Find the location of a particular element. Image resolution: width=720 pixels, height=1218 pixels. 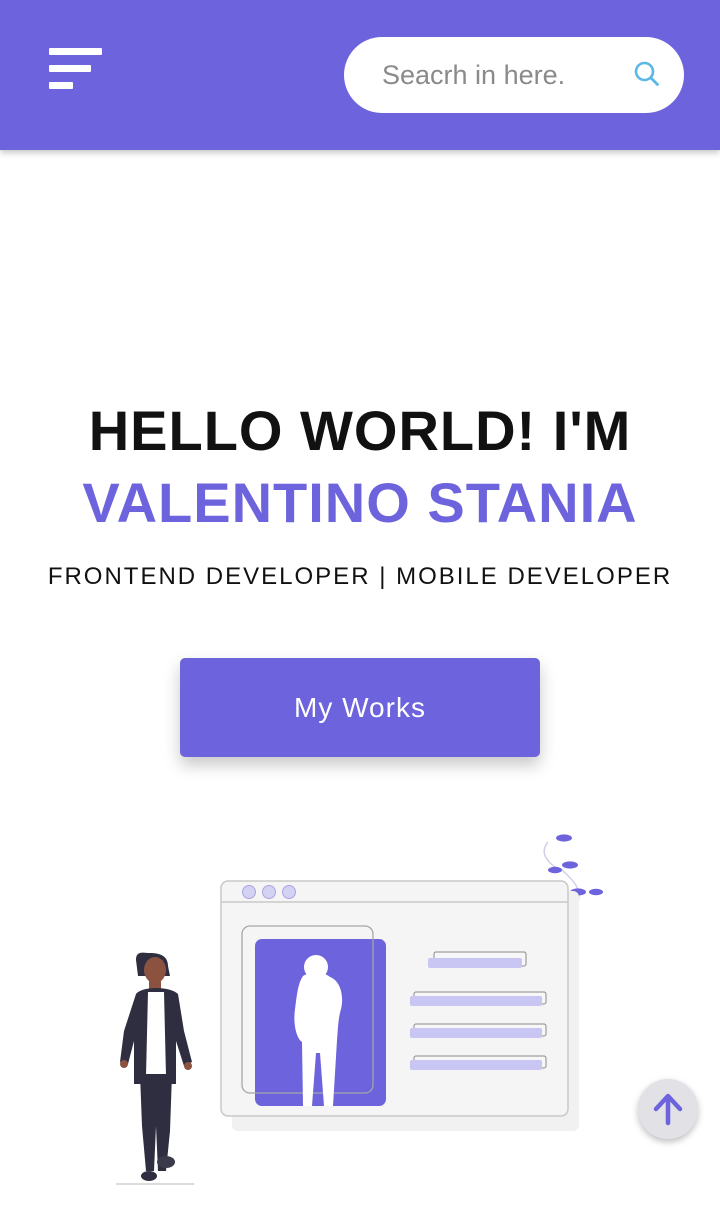

person-figure is located at coordinates (155, 1068).